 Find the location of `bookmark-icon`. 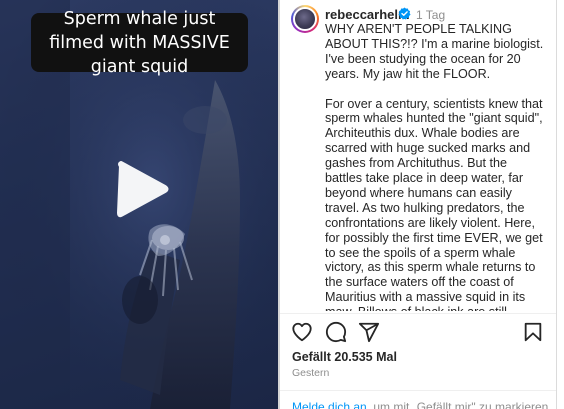

bookmark-icon is located at coordinates (533, 332).